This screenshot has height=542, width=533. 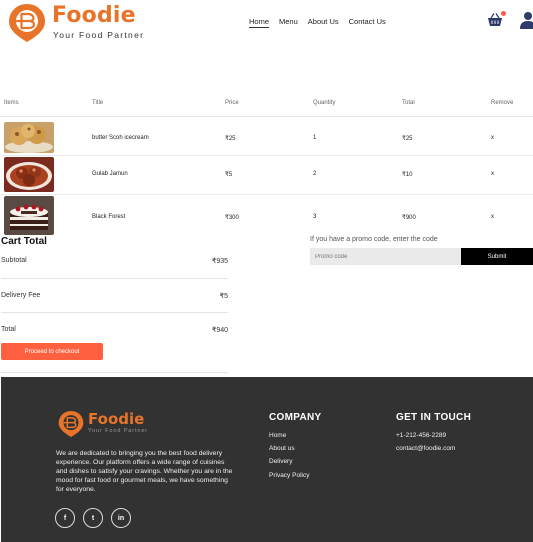 I want to click on twitter-icon: t, so click(x=93, y=518).